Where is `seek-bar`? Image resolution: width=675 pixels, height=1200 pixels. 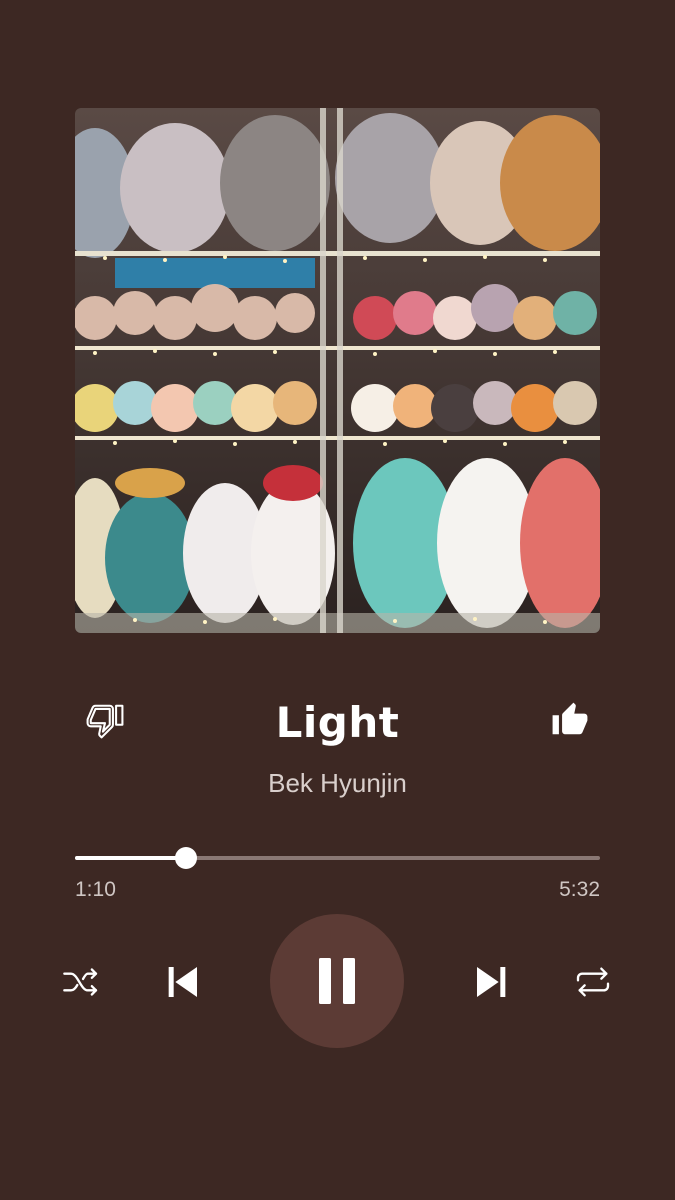
seek-bar is located at coordinates (337, 858).